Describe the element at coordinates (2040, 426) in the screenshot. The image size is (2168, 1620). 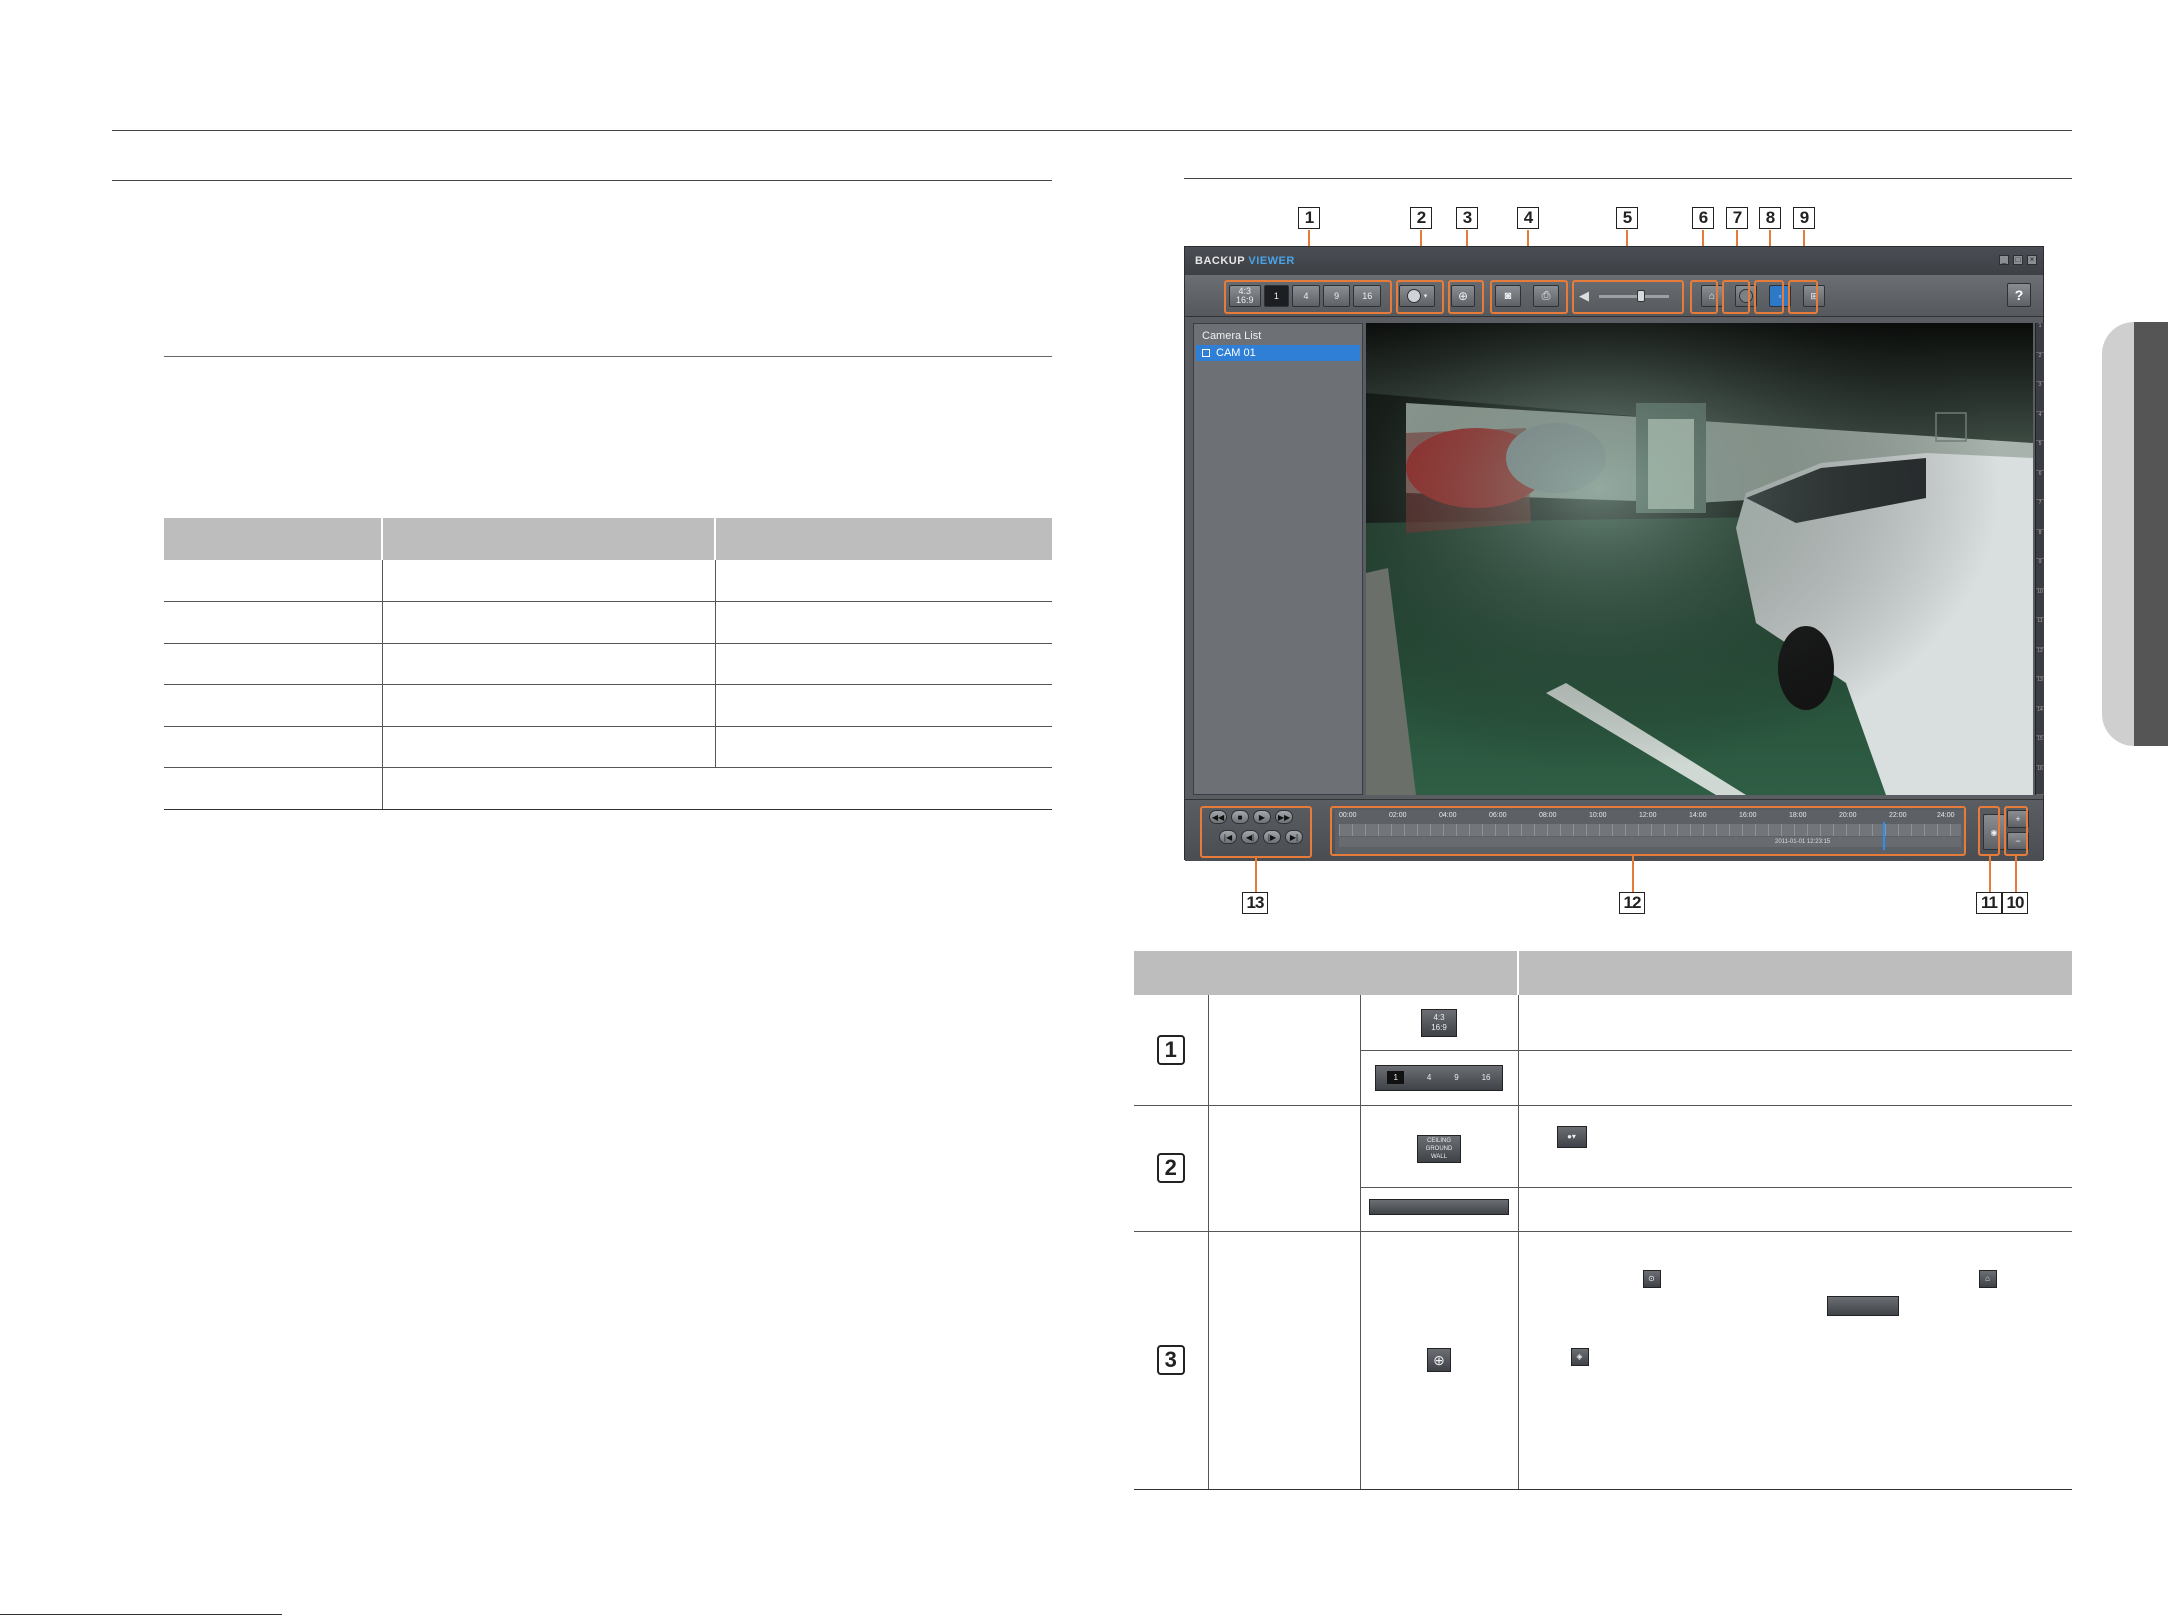
I see `ruler-tick: 4` at that location.